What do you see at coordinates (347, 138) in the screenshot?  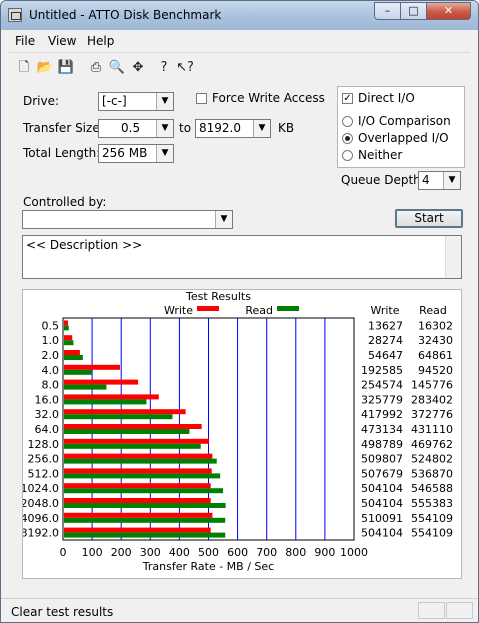 I see `overlapped-io-radio` at bounding box center [347, 138].